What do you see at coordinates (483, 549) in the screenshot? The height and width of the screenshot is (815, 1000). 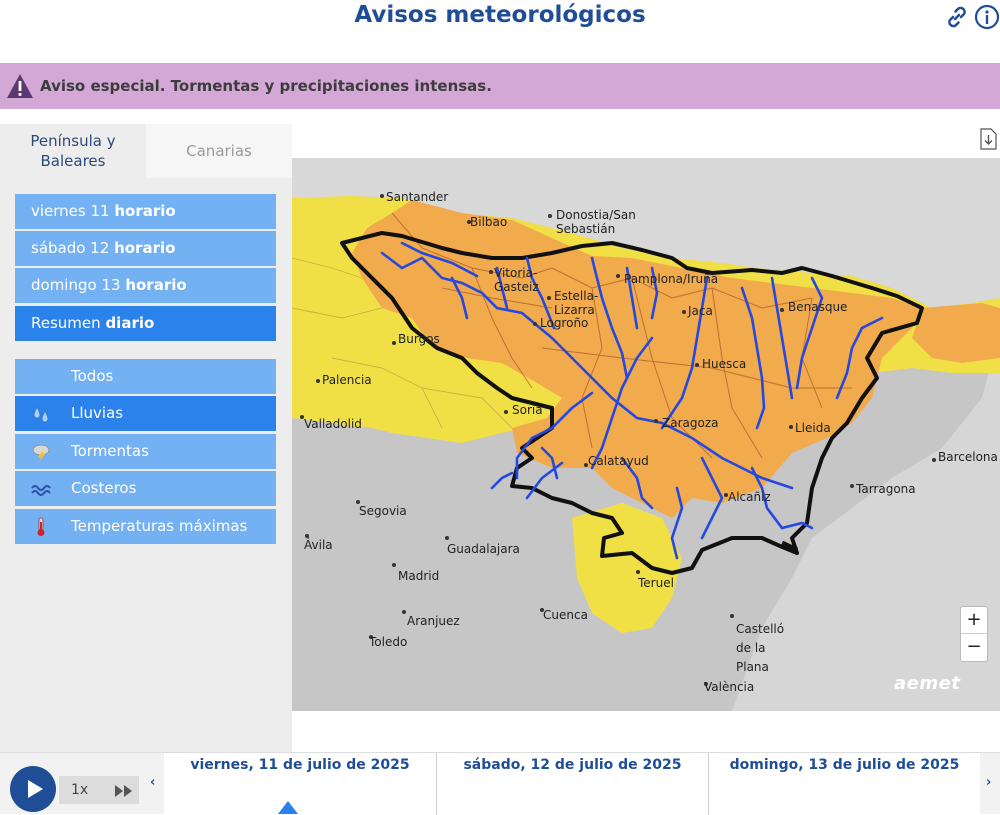 I see `city-label: Guadalajara` at bounding box center [483, 549].